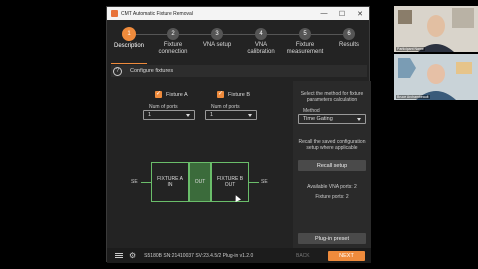 This screenshot has height=269, width=478. Describe the element at coordinates (413, 97) in the screenshot. I see `participant-name: Bruce Archambeault` at that location.